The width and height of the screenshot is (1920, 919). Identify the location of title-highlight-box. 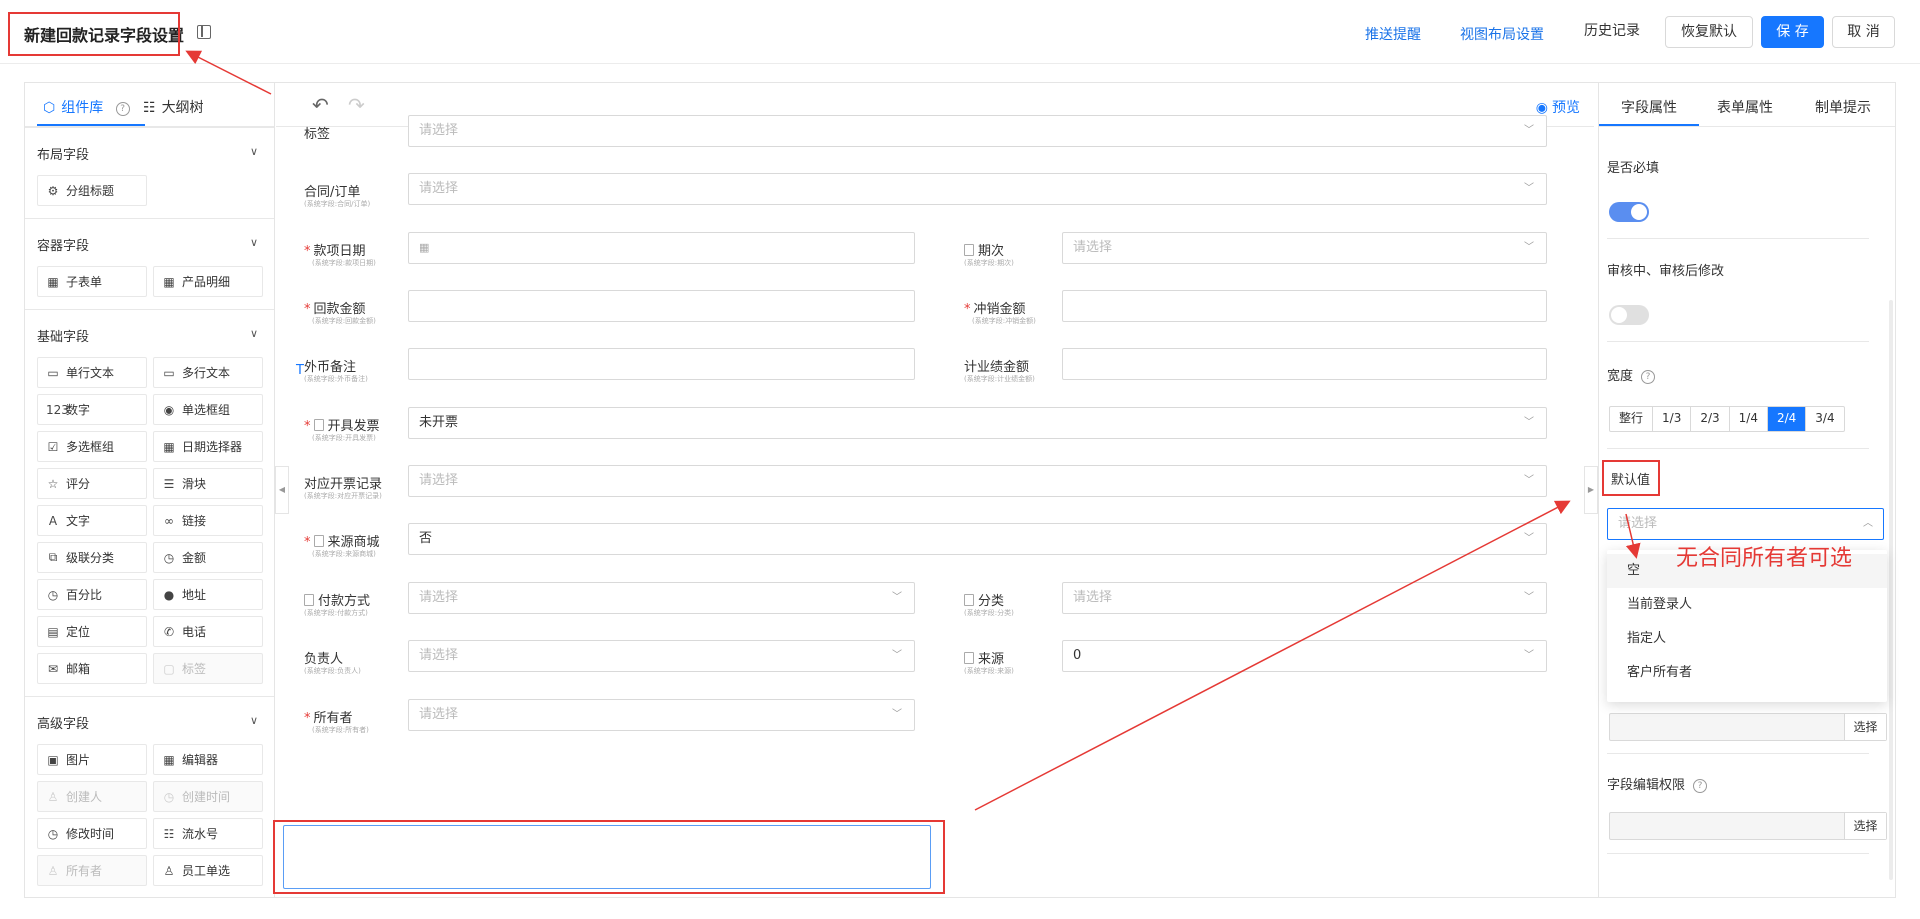
(94, 34).